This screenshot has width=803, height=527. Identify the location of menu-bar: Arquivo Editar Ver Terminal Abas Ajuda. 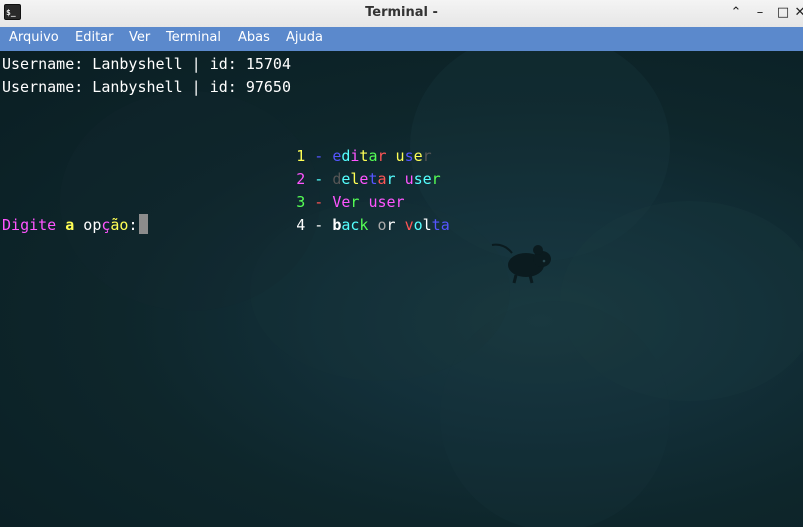
(401, 39).